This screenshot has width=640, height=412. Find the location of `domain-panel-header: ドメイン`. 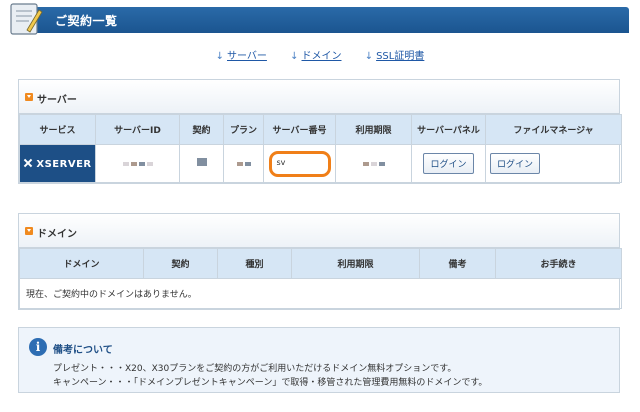

domain-panel-header: ドメイン is located at coordinates (319, 231).